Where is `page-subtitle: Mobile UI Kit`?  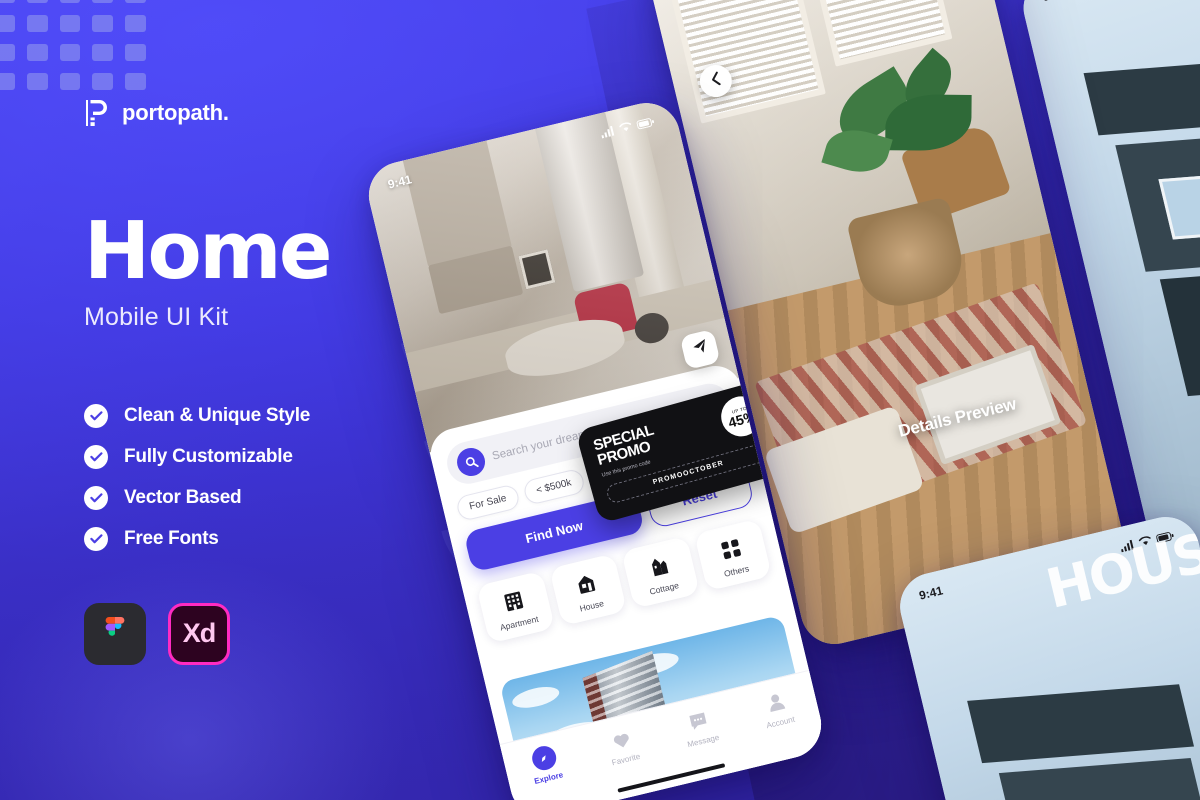 page-subtitle: Mobile UI Kit is located at coordinates (156, 316).